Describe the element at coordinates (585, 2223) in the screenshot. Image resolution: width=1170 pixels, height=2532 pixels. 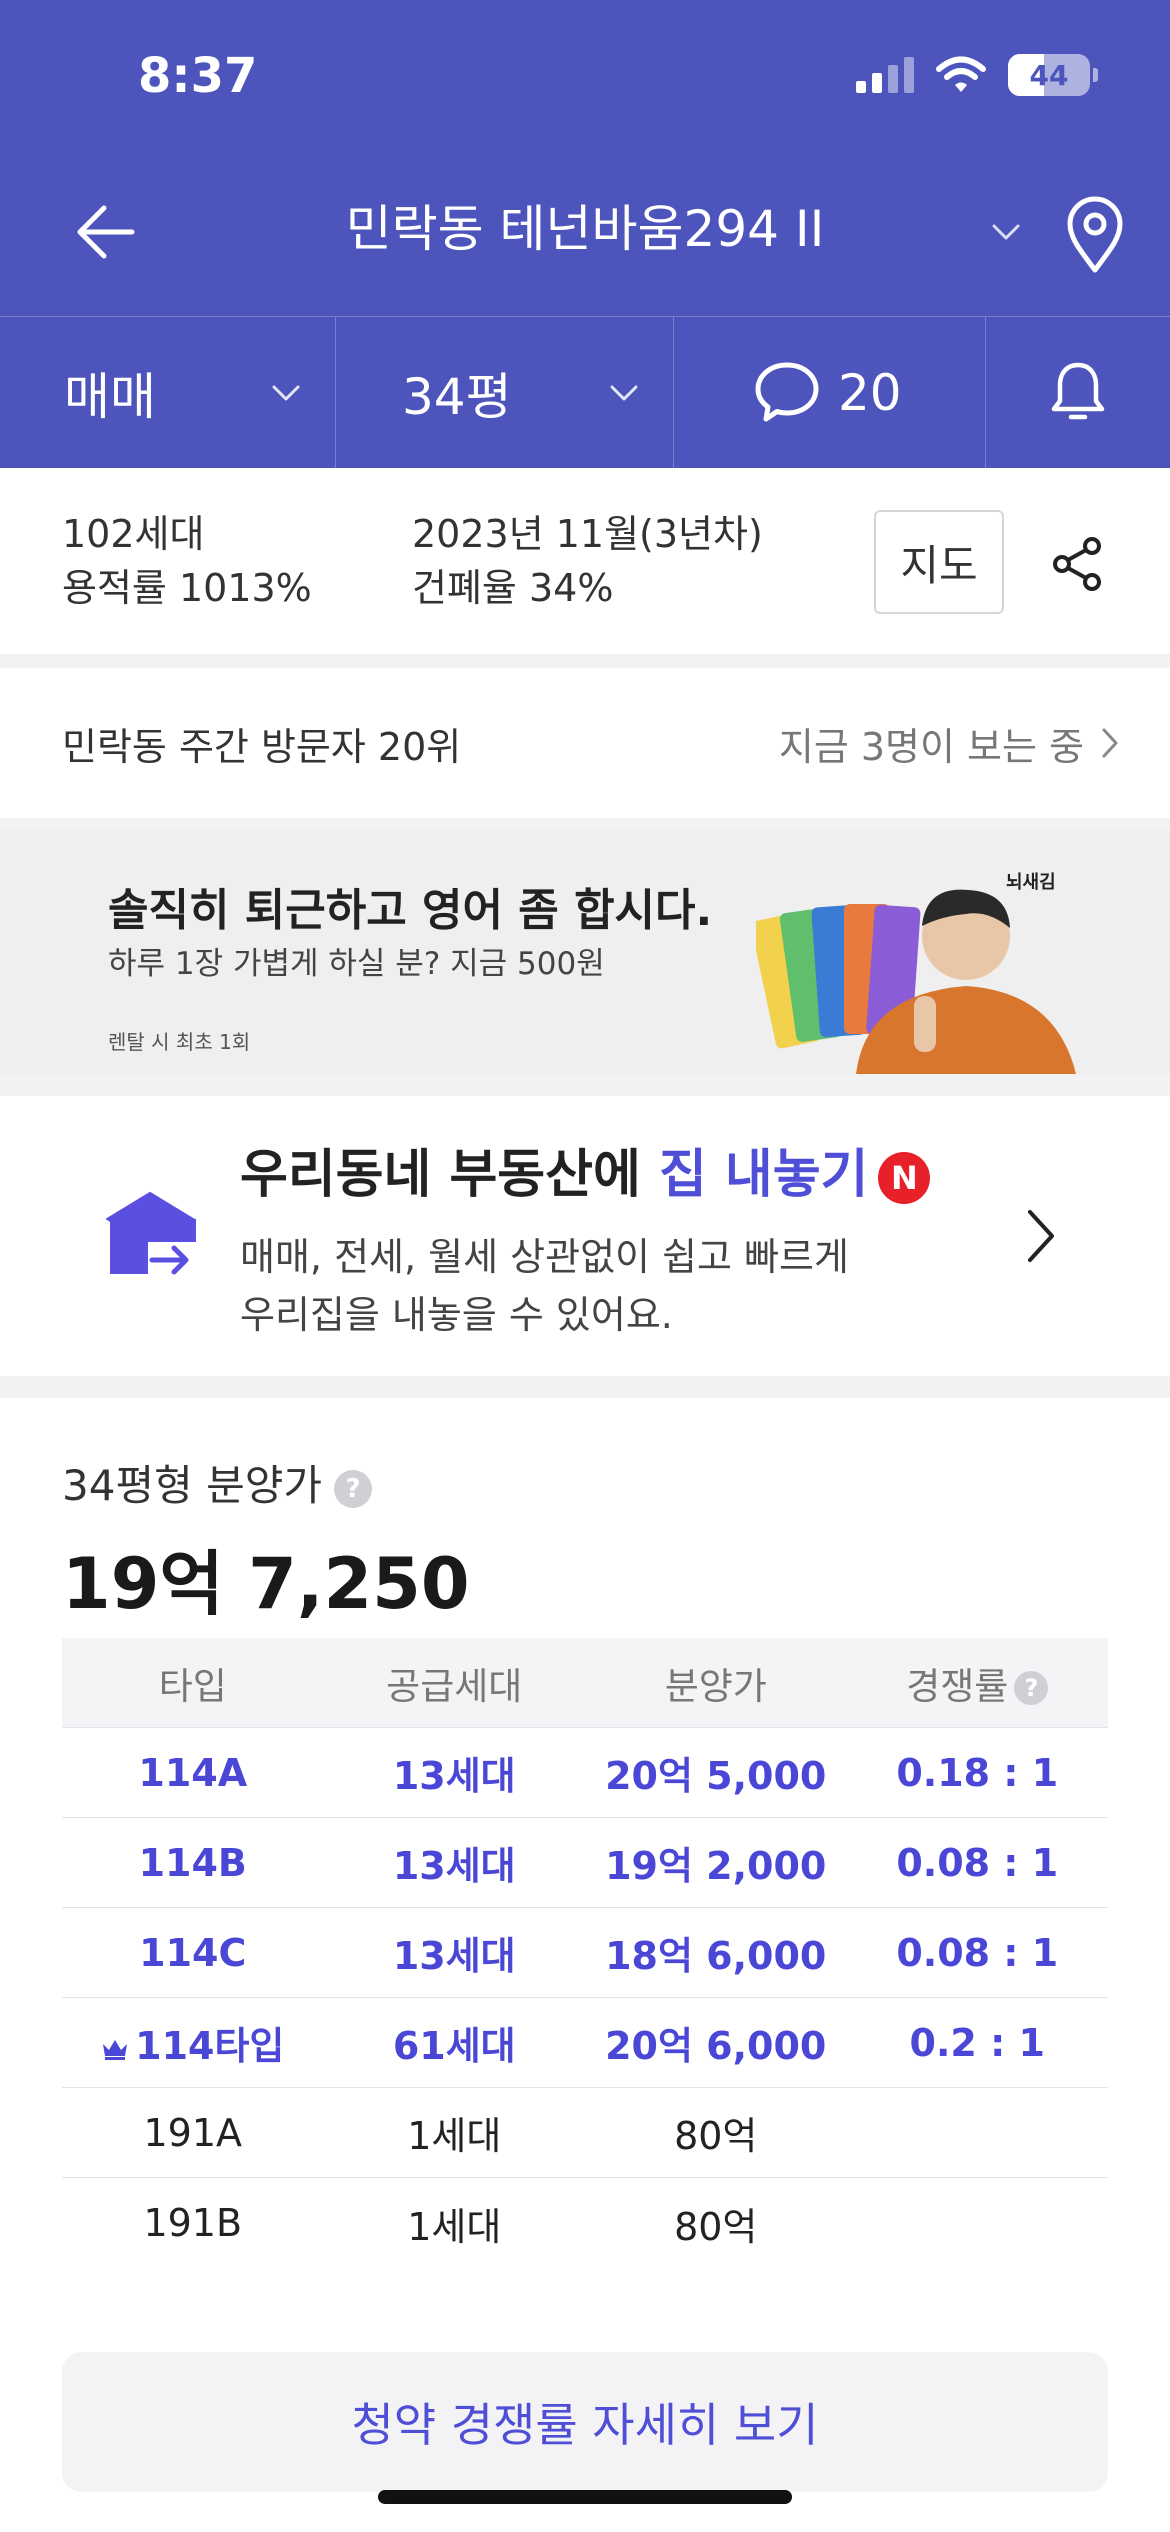
I see `table-row: 191B 1세대 80억` at that location.